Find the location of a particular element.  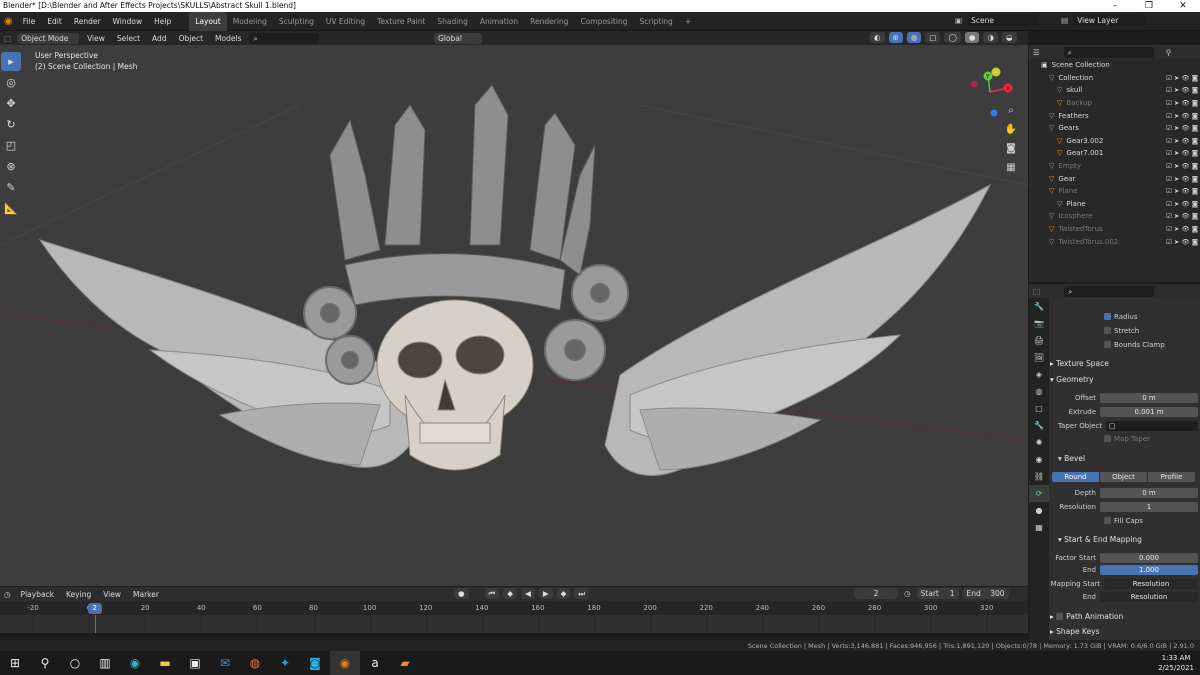

tab-uv-editing: UV Editing is located at coordinates (345, 21).